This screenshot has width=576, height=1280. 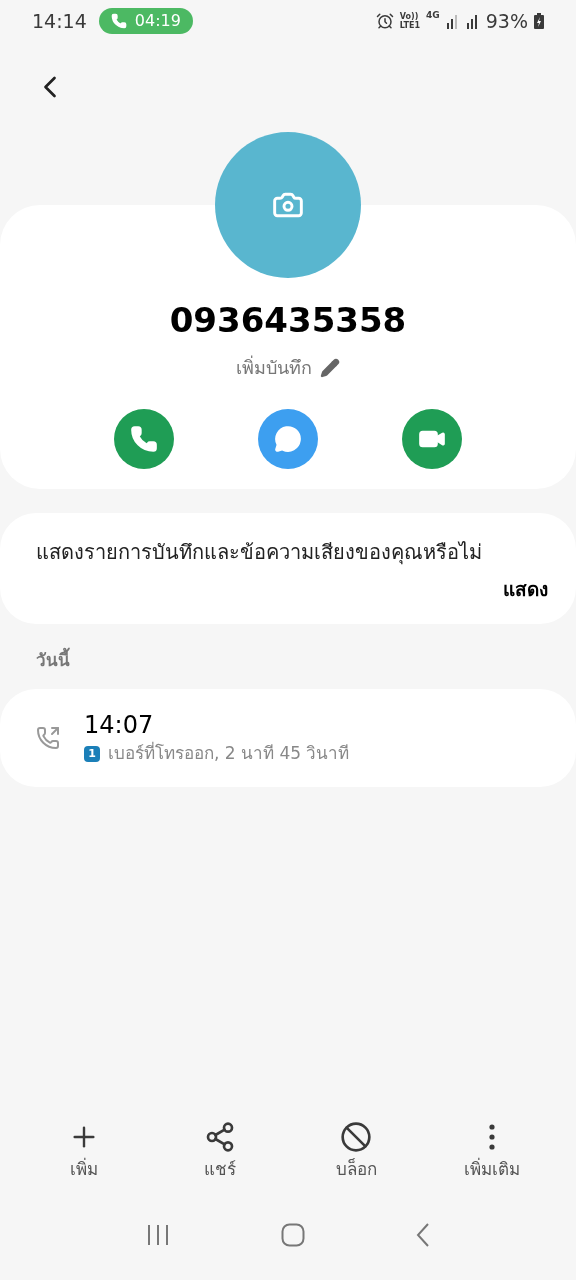 I want to click on pencil-icon, so click(x=330, y=367).